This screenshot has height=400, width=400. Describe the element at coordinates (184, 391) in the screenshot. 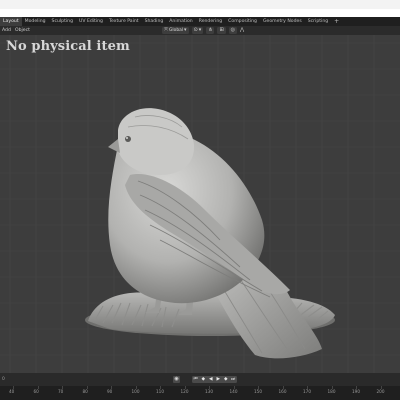

I see `frame-marker-label: 120` at that location.